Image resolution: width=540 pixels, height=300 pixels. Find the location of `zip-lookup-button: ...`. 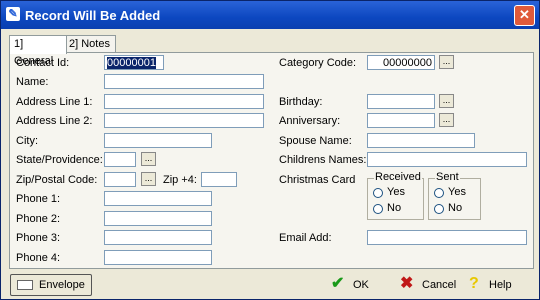

zip-lookup-button: ... is located at coordinates (148, 179).